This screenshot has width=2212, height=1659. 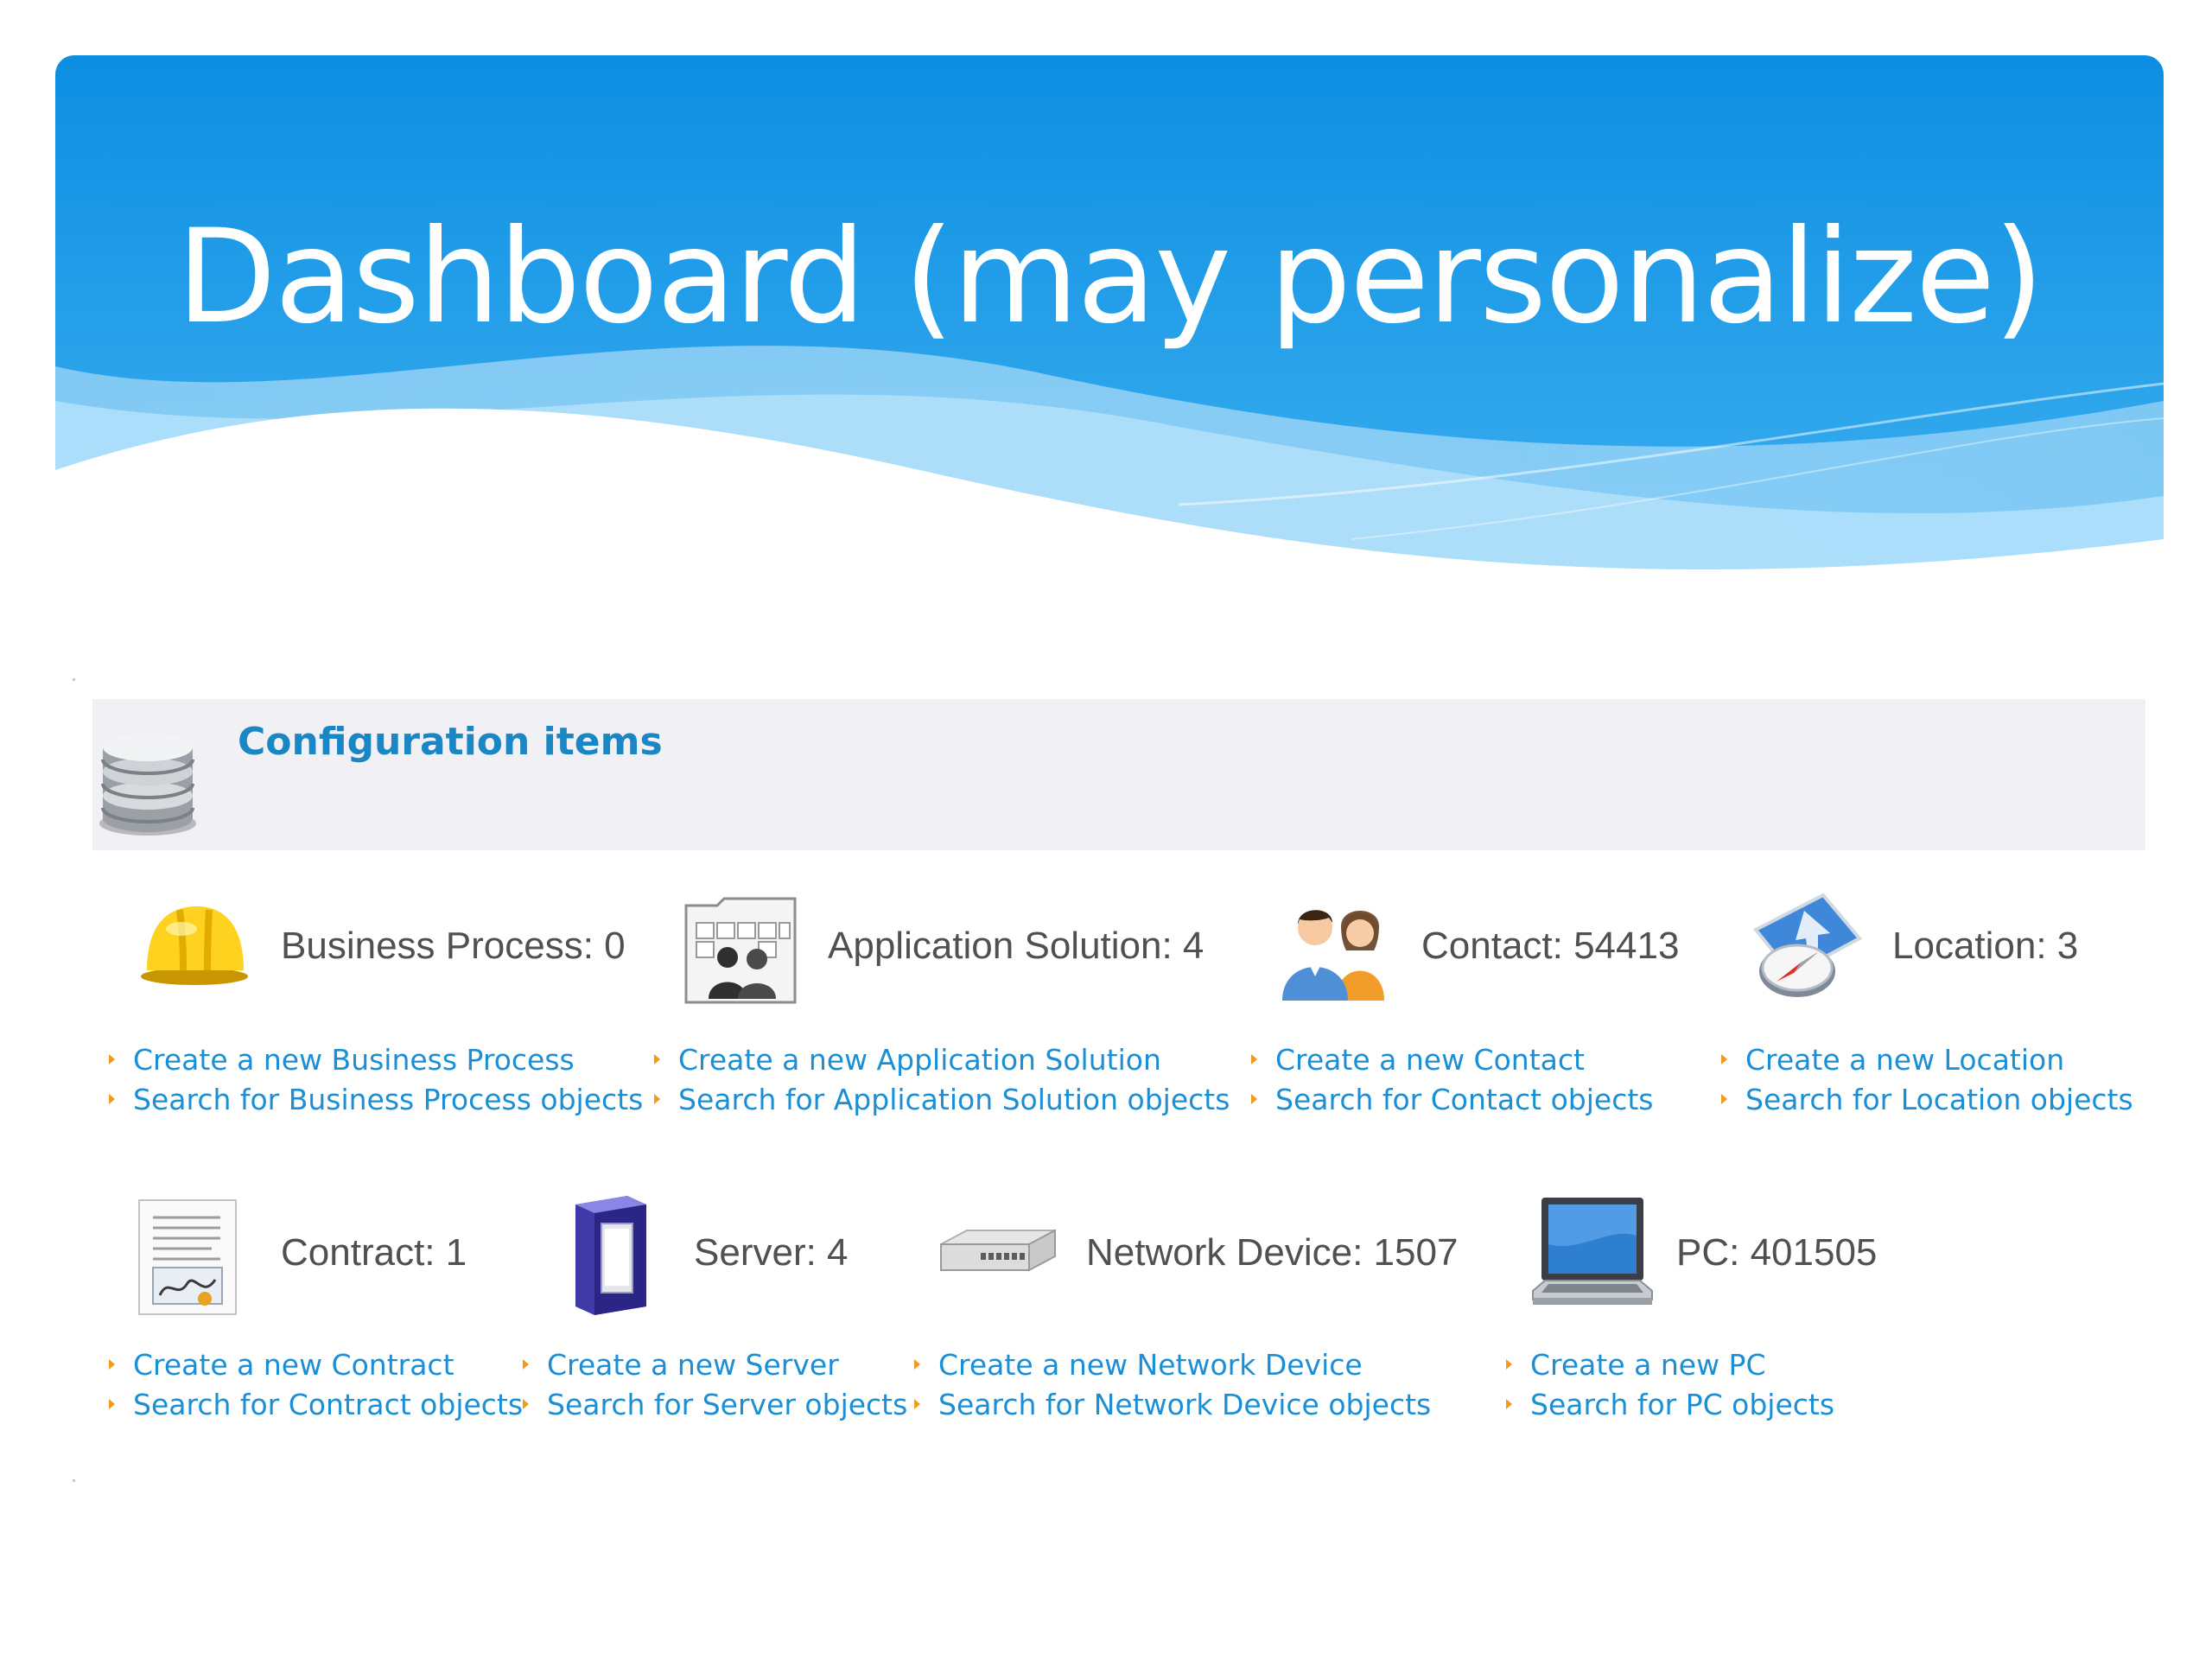 What do you see at coordinates (148, 783) in the screenshot?
I see `database-icon` at bounding box center [148, 783].